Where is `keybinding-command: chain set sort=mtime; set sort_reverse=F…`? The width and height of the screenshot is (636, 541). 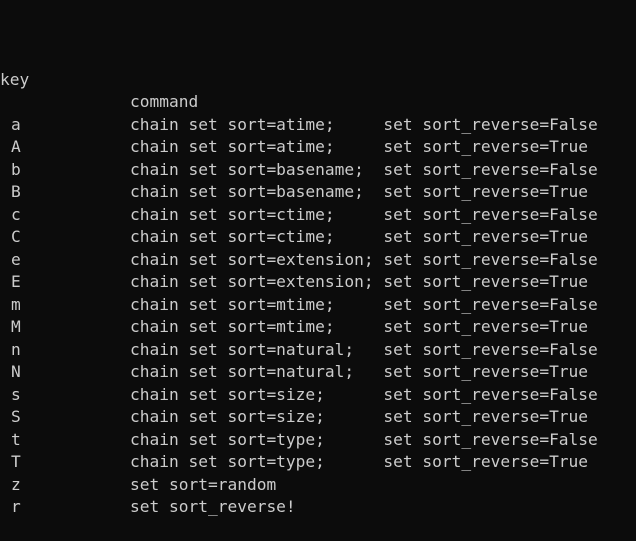 keybinding-command: chain set sort=mtime; set sort_reverse=F… is located at coordinates (364, 304).